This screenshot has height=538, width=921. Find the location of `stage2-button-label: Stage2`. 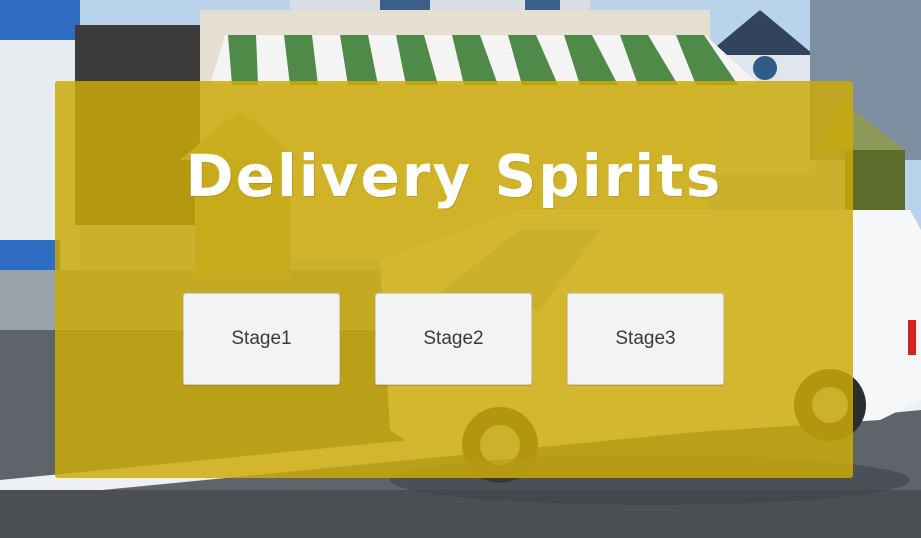

stage2-button-label: Stage2 is located at coordinates (453, 338).